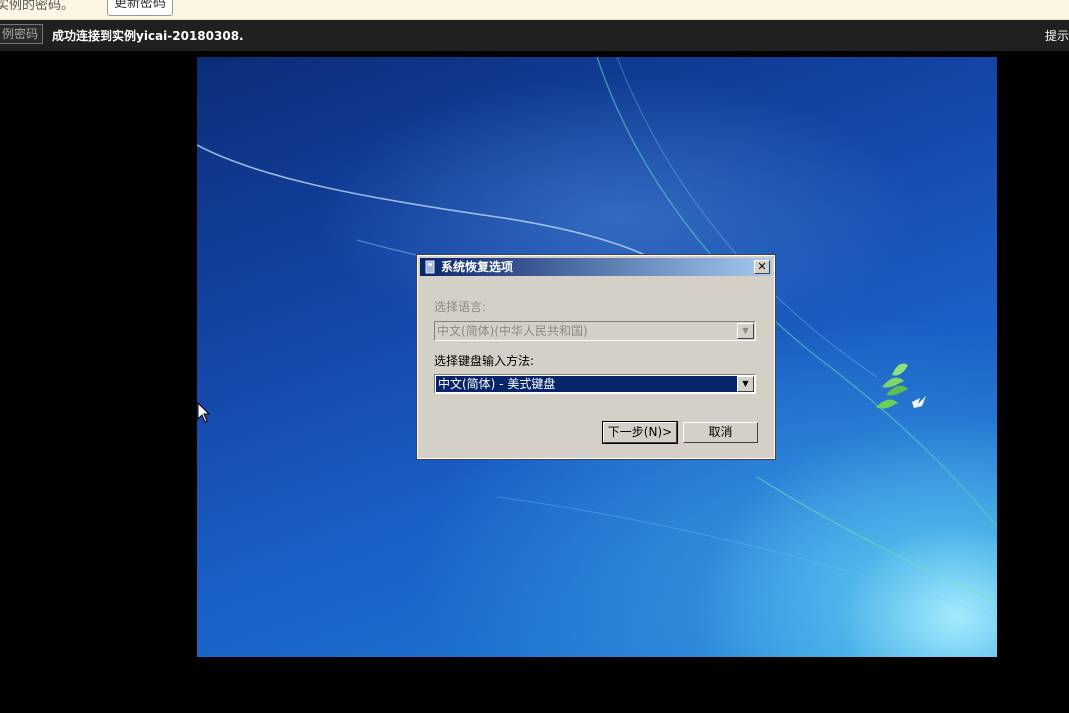 This screenshot has width=1069, height=713. What do you see at coordinates (587, 384) in the screenshot?
I see `keyboard-value: 中文(简体) - 美式键盘` at bounding box center [587, 384].